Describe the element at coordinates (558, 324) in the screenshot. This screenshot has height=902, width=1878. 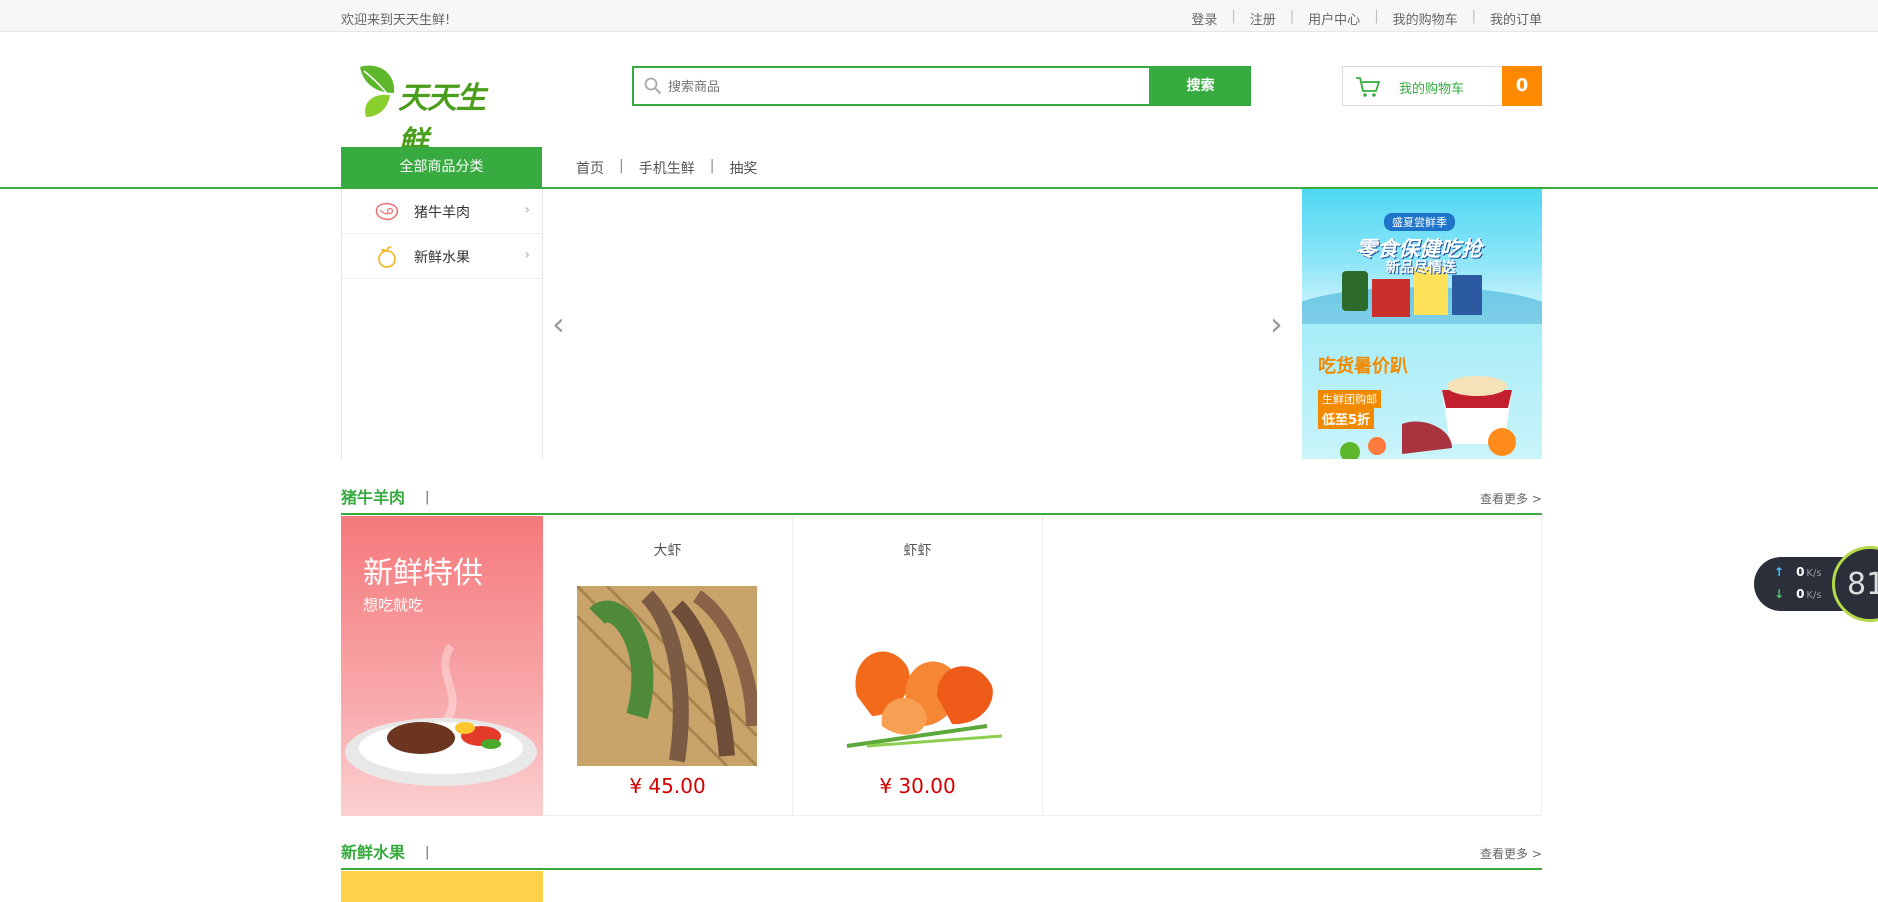
I see `slider-prev-button: ‹` at that location.